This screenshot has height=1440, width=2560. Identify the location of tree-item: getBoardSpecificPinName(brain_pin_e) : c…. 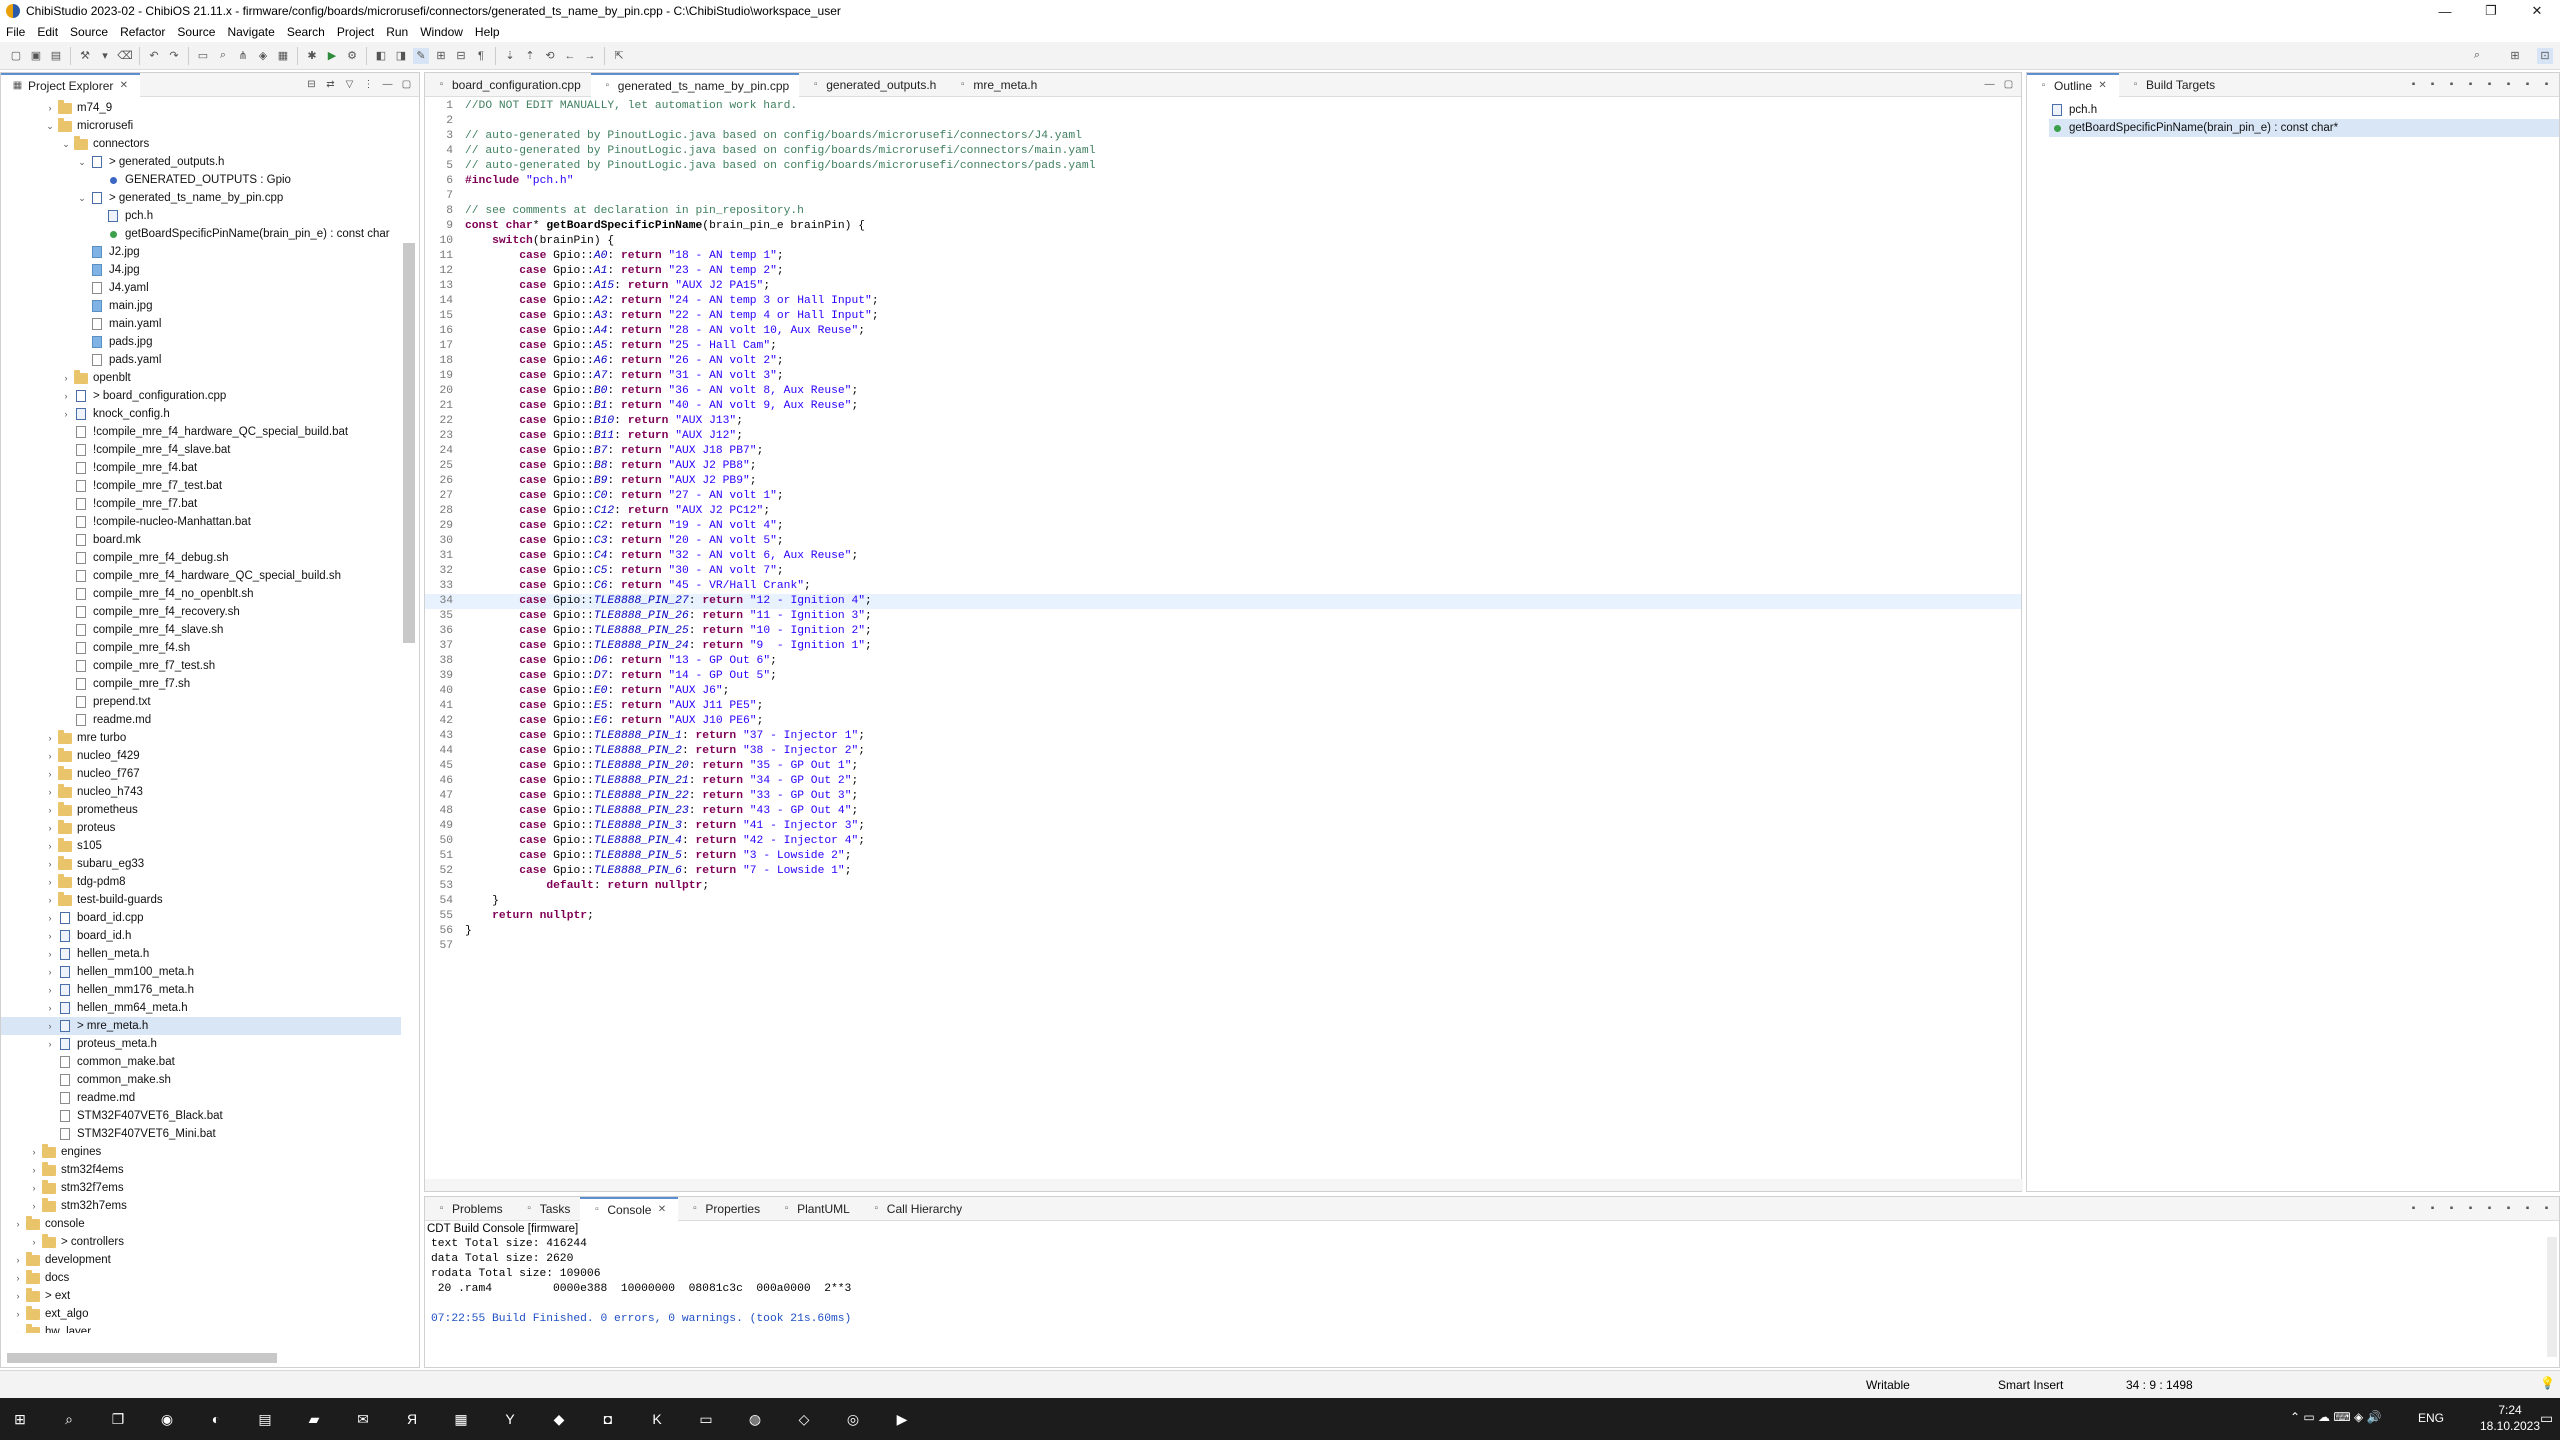
(201, 234).